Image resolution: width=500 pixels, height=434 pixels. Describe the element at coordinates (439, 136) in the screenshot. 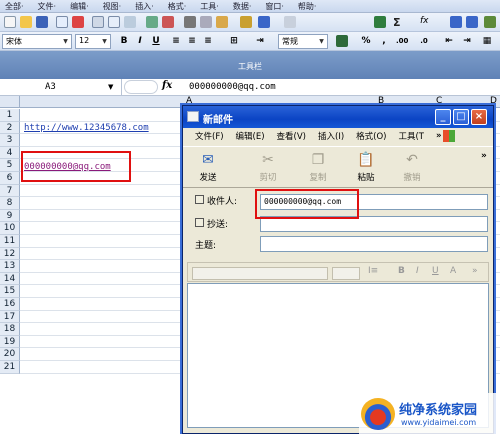

I see `menu-overflow-icon: »` at that location.